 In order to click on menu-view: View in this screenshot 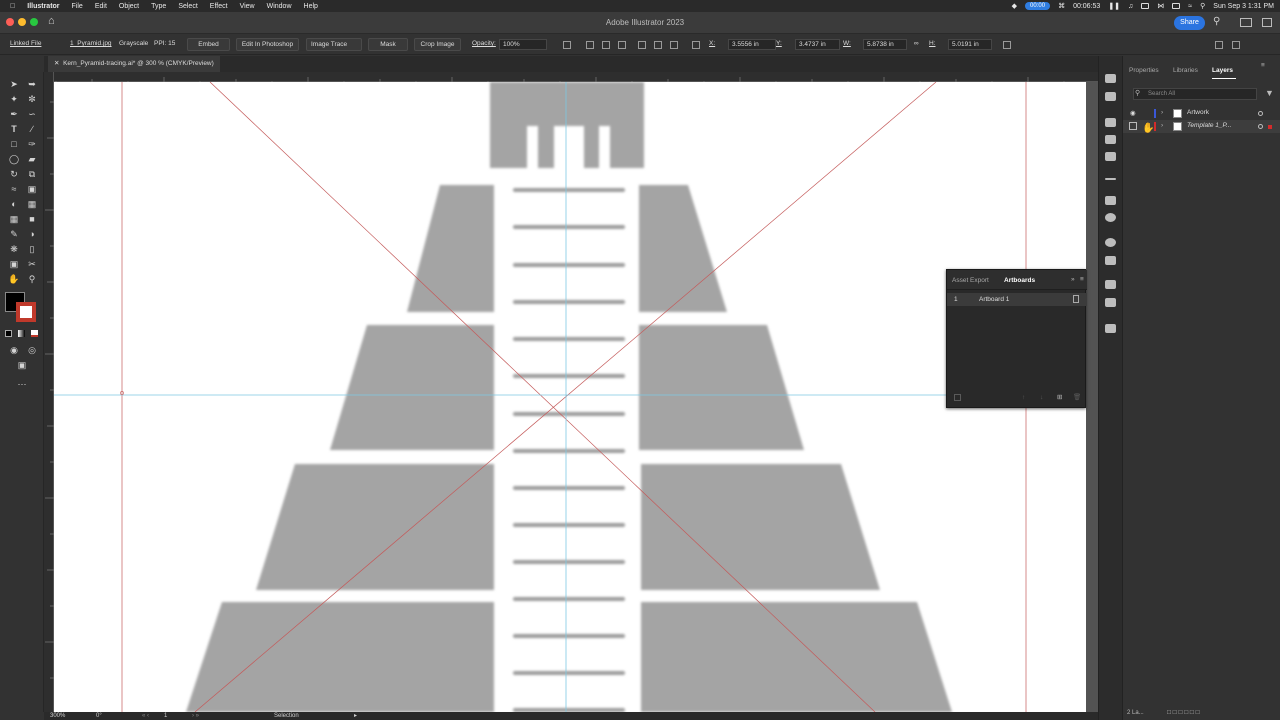, I will do `click(247, 6)`.